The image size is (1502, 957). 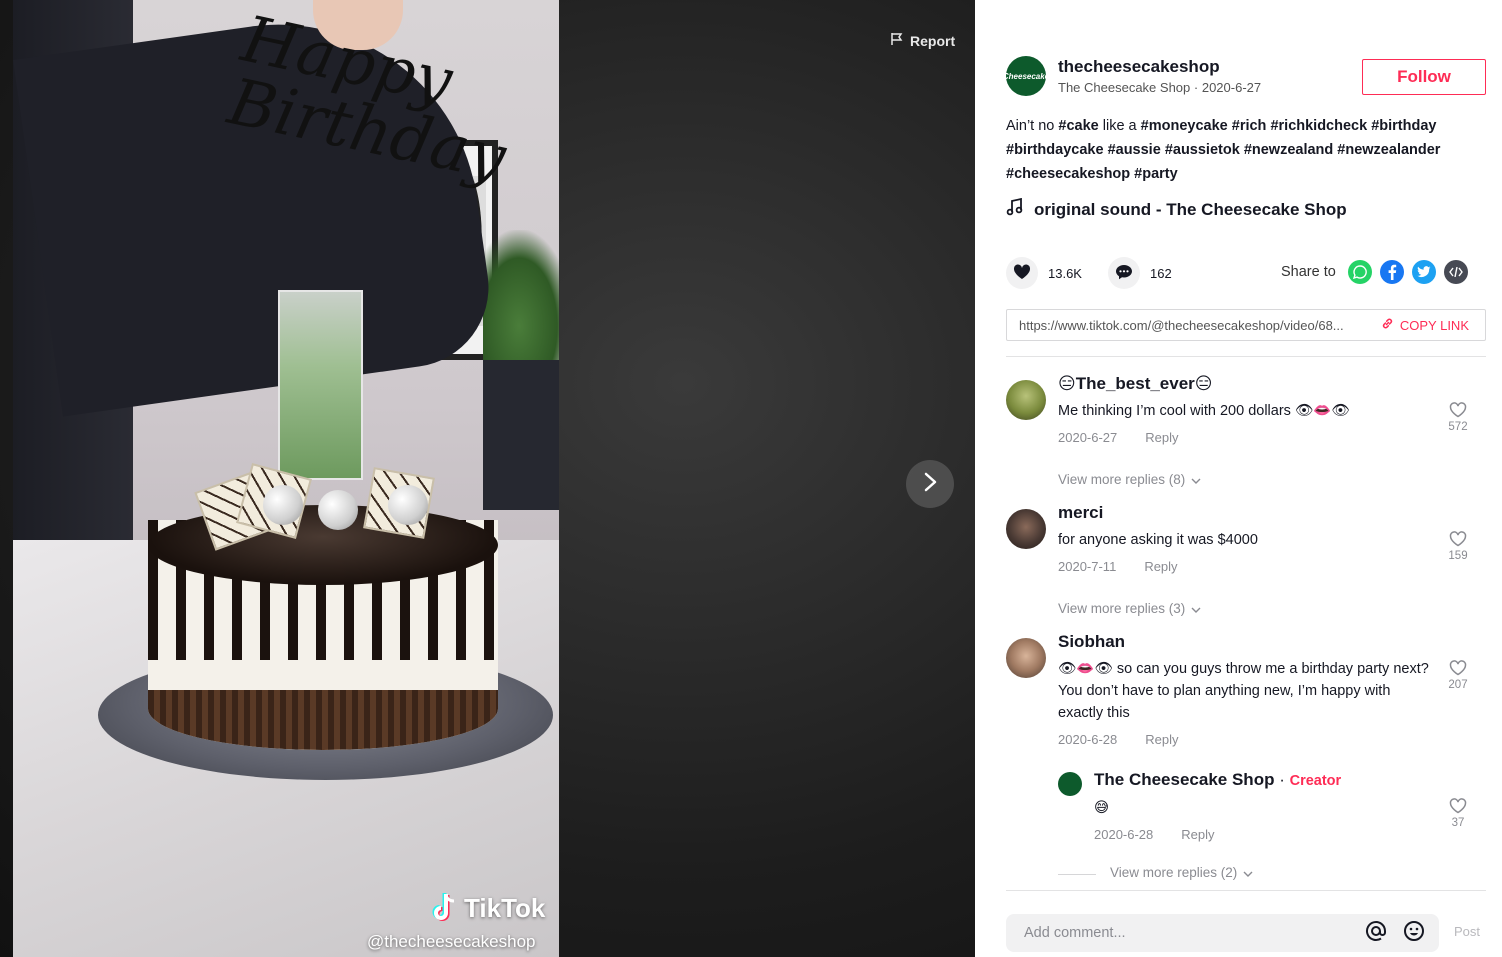 What do you see at coordinates (1359, 272) in the screenshot?
I see `whatsapp-icon` at bounding box center [1359, 272].